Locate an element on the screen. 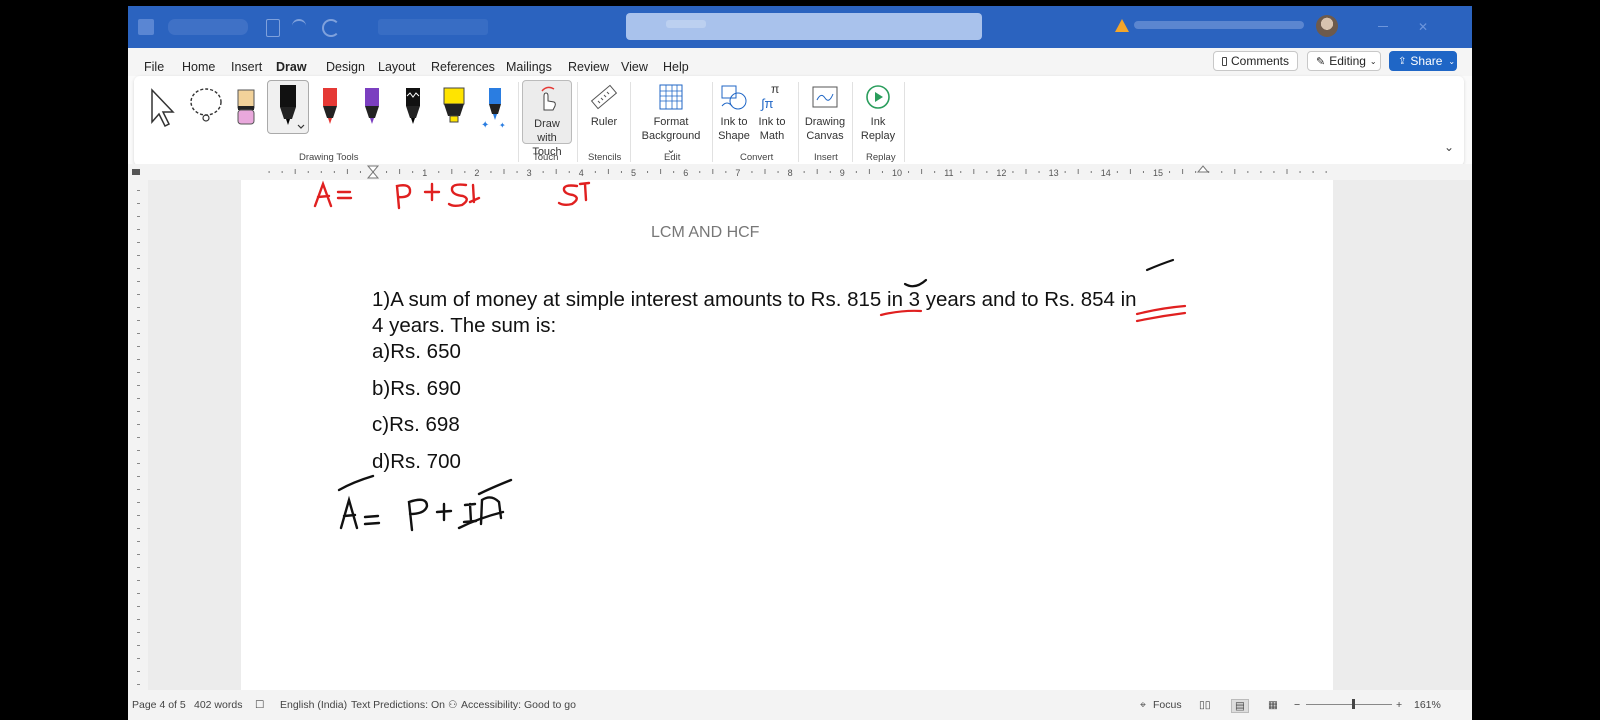  black-textured-pen-icon is located at coordinates (413, 108).